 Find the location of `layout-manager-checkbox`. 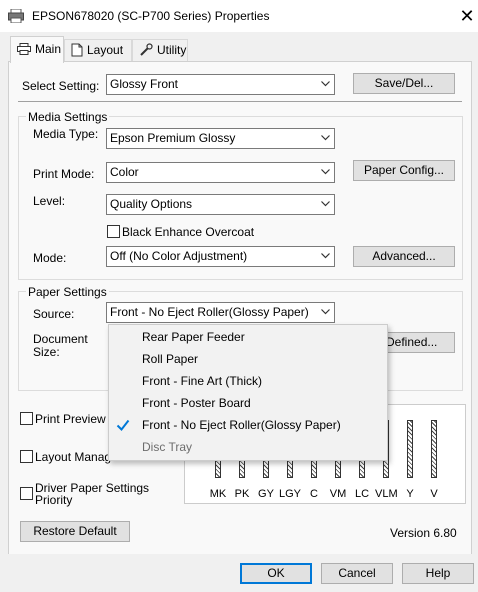

layout-manager-checkbox is located at coordinates (26, 456).